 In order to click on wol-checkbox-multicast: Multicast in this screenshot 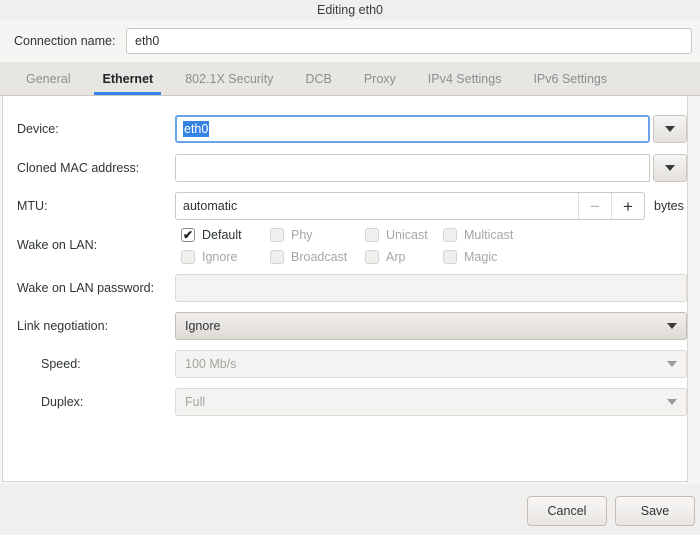, I will do `click(478, 235)`.